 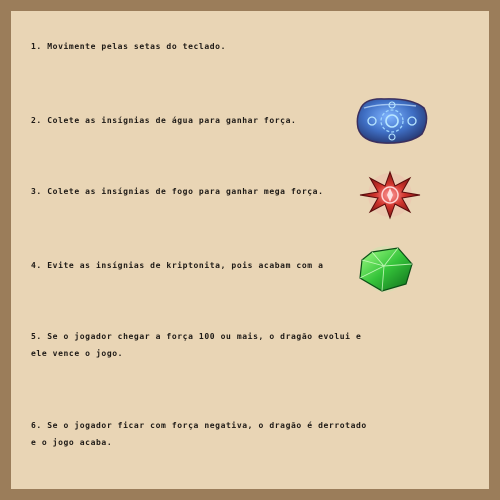 What do you see at coordinates (128, 46) in the screenshot?
I see `instruction-1: 1. Movimente pelas setas do teclado.` at bounding box center [128, 46].